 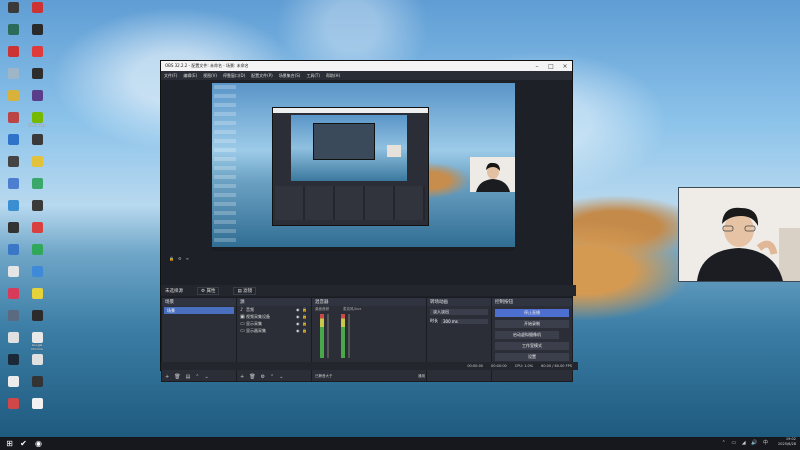 I want to click on nvidia-icon: NVIDIA App, so click(x=37, y=120).